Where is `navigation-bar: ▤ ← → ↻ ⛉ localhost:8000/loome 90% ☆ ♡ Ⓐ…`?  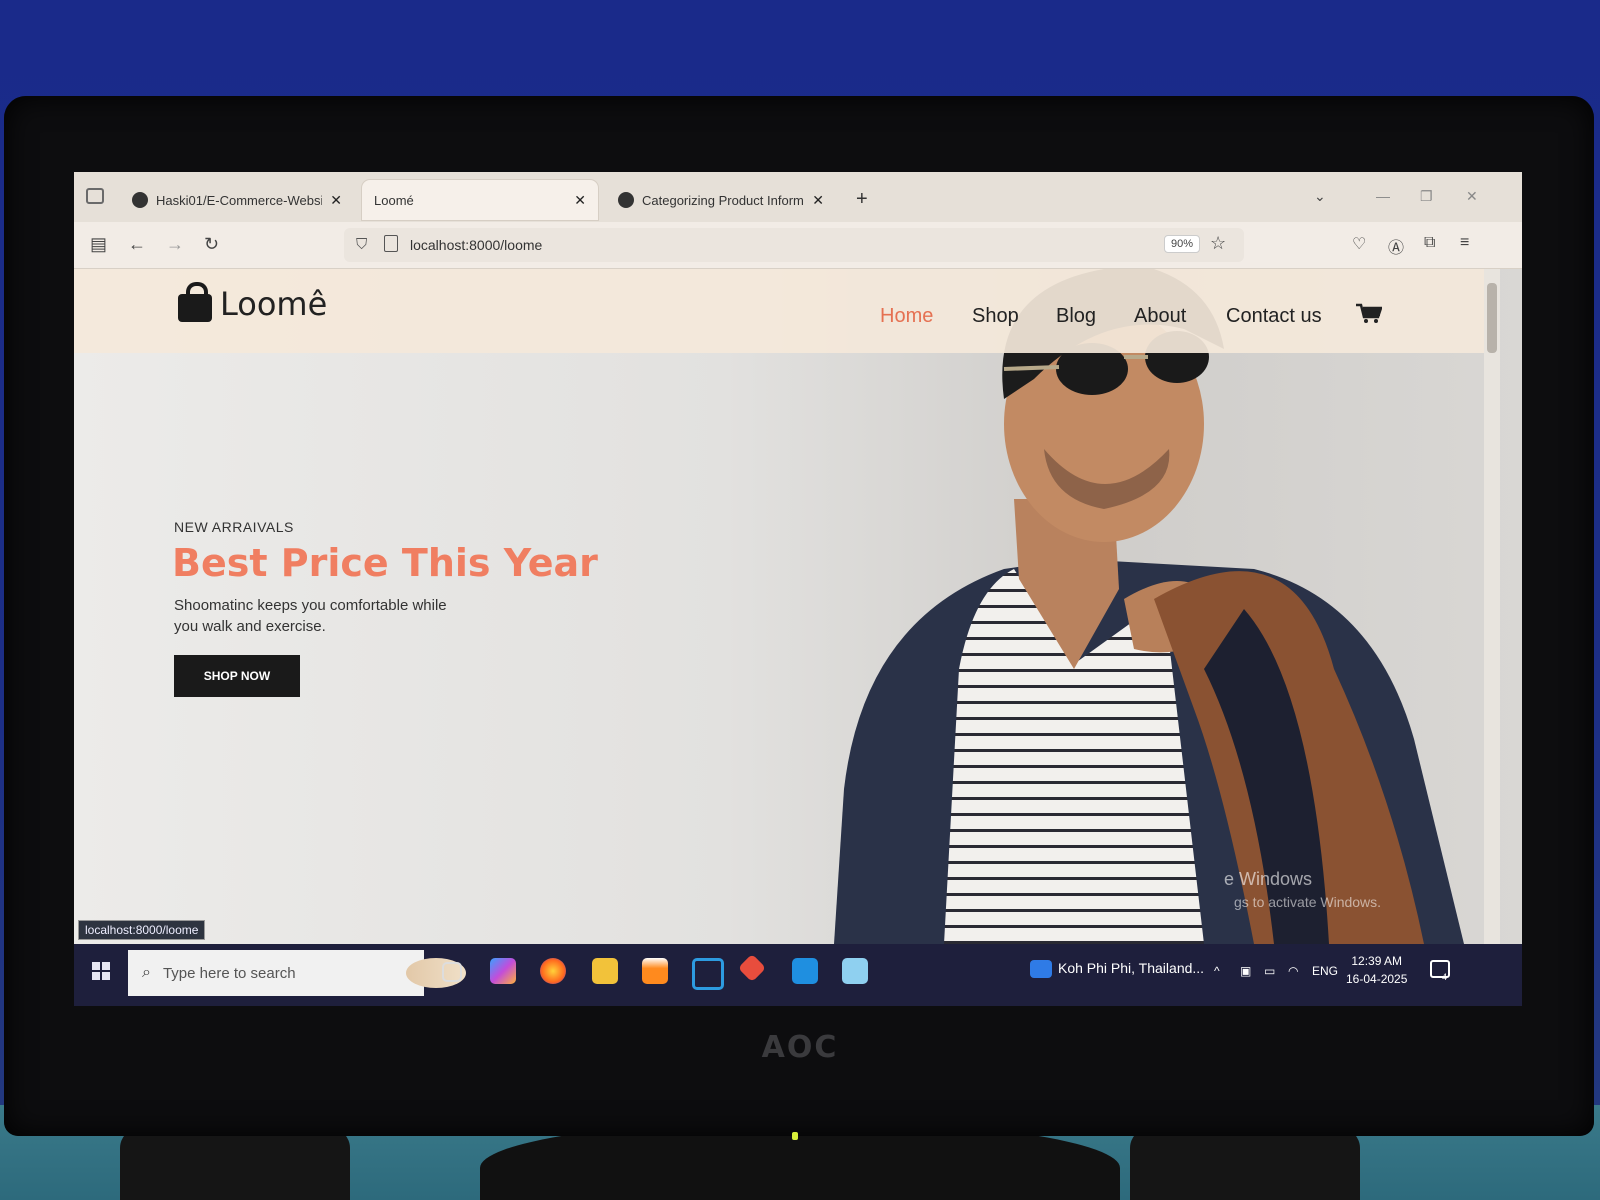
navigation-bar: ▤ ← → ↻ ⛉ localhost:8000/loome 90% ☆ ♡ Ⓐ… is located at coordinates (798, 245).